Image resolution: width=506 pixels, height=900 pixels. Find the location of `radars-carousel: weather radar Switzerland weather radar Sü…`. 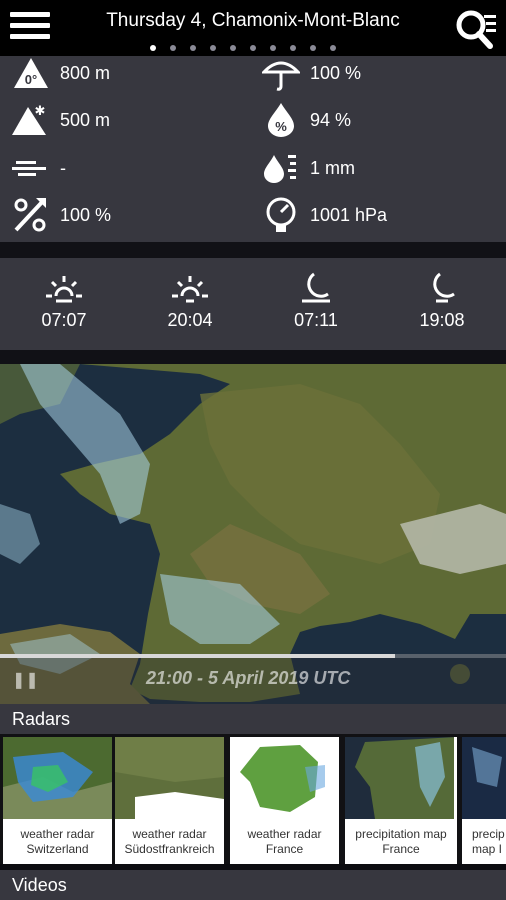

radars-carousel: weather radar Switzerland weather radar Sü… is located at coordinates (253, 799).